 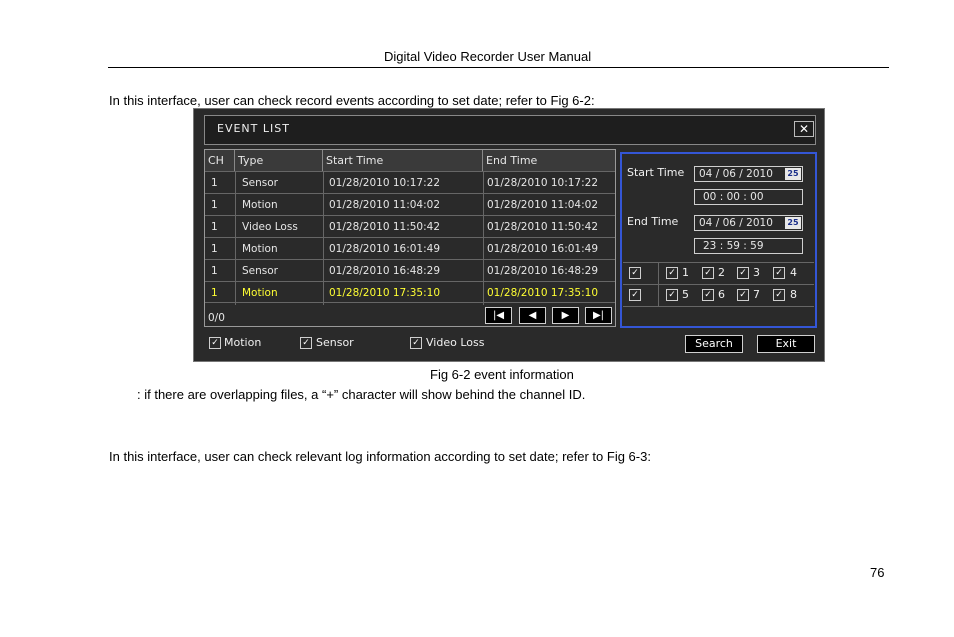 I want to click on cell-end-time: 01/28/2010 11:04:02, so click(x=543, y=205).